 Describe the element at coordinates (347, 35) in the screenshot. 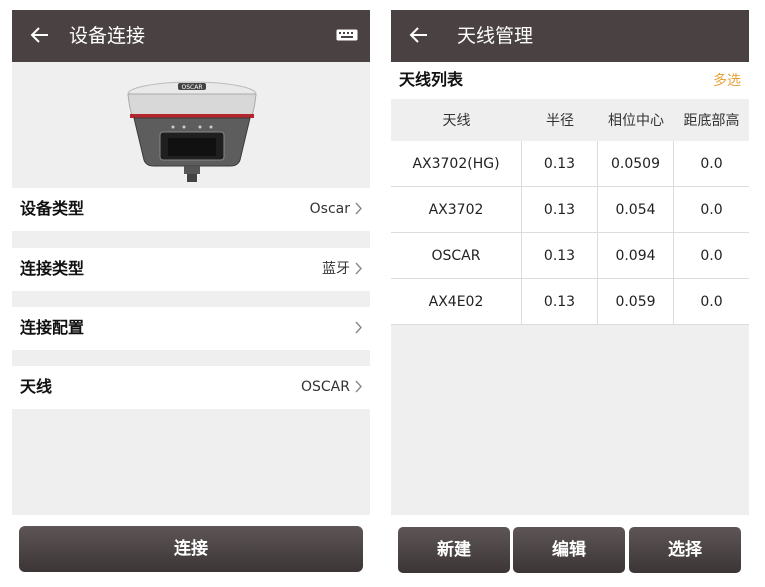

I see `keyboard-icon` at that location.